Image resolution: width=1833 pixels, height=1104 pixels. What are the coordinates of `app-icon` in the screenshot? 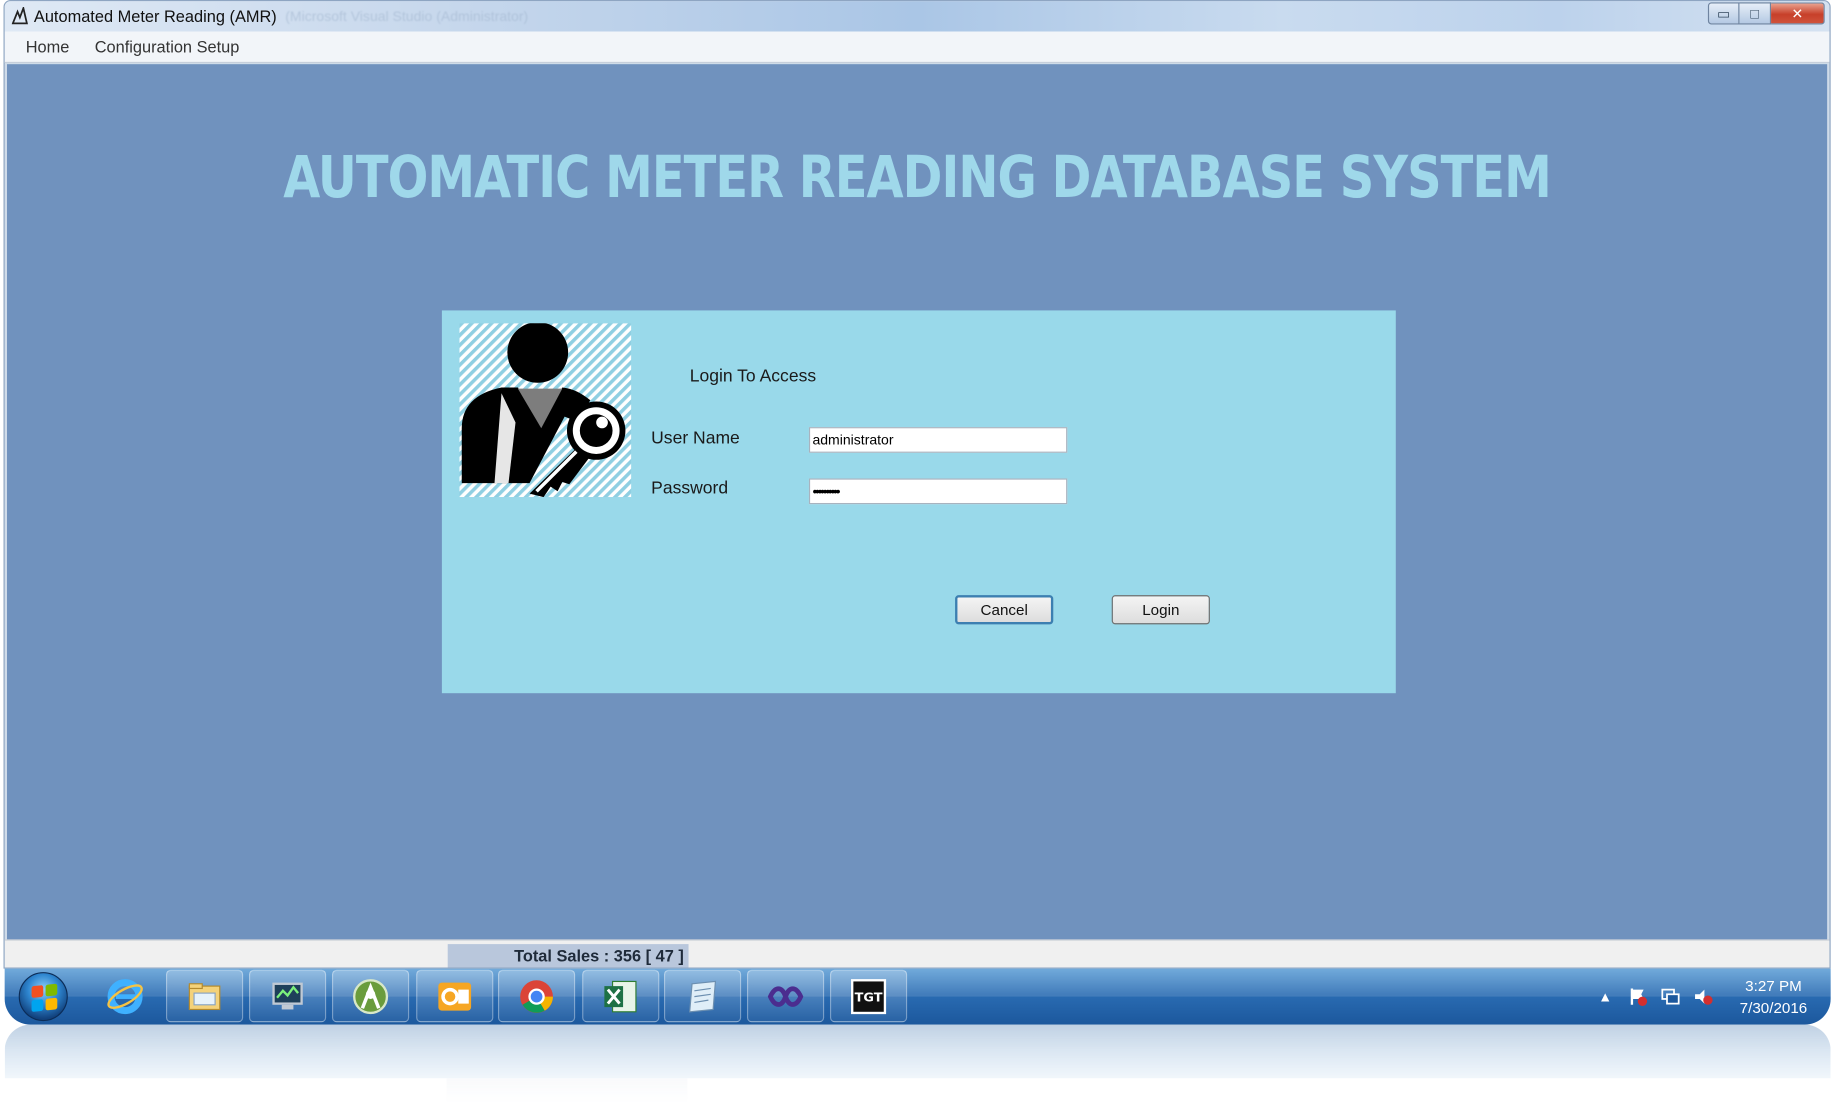 It's located at (19, 16).